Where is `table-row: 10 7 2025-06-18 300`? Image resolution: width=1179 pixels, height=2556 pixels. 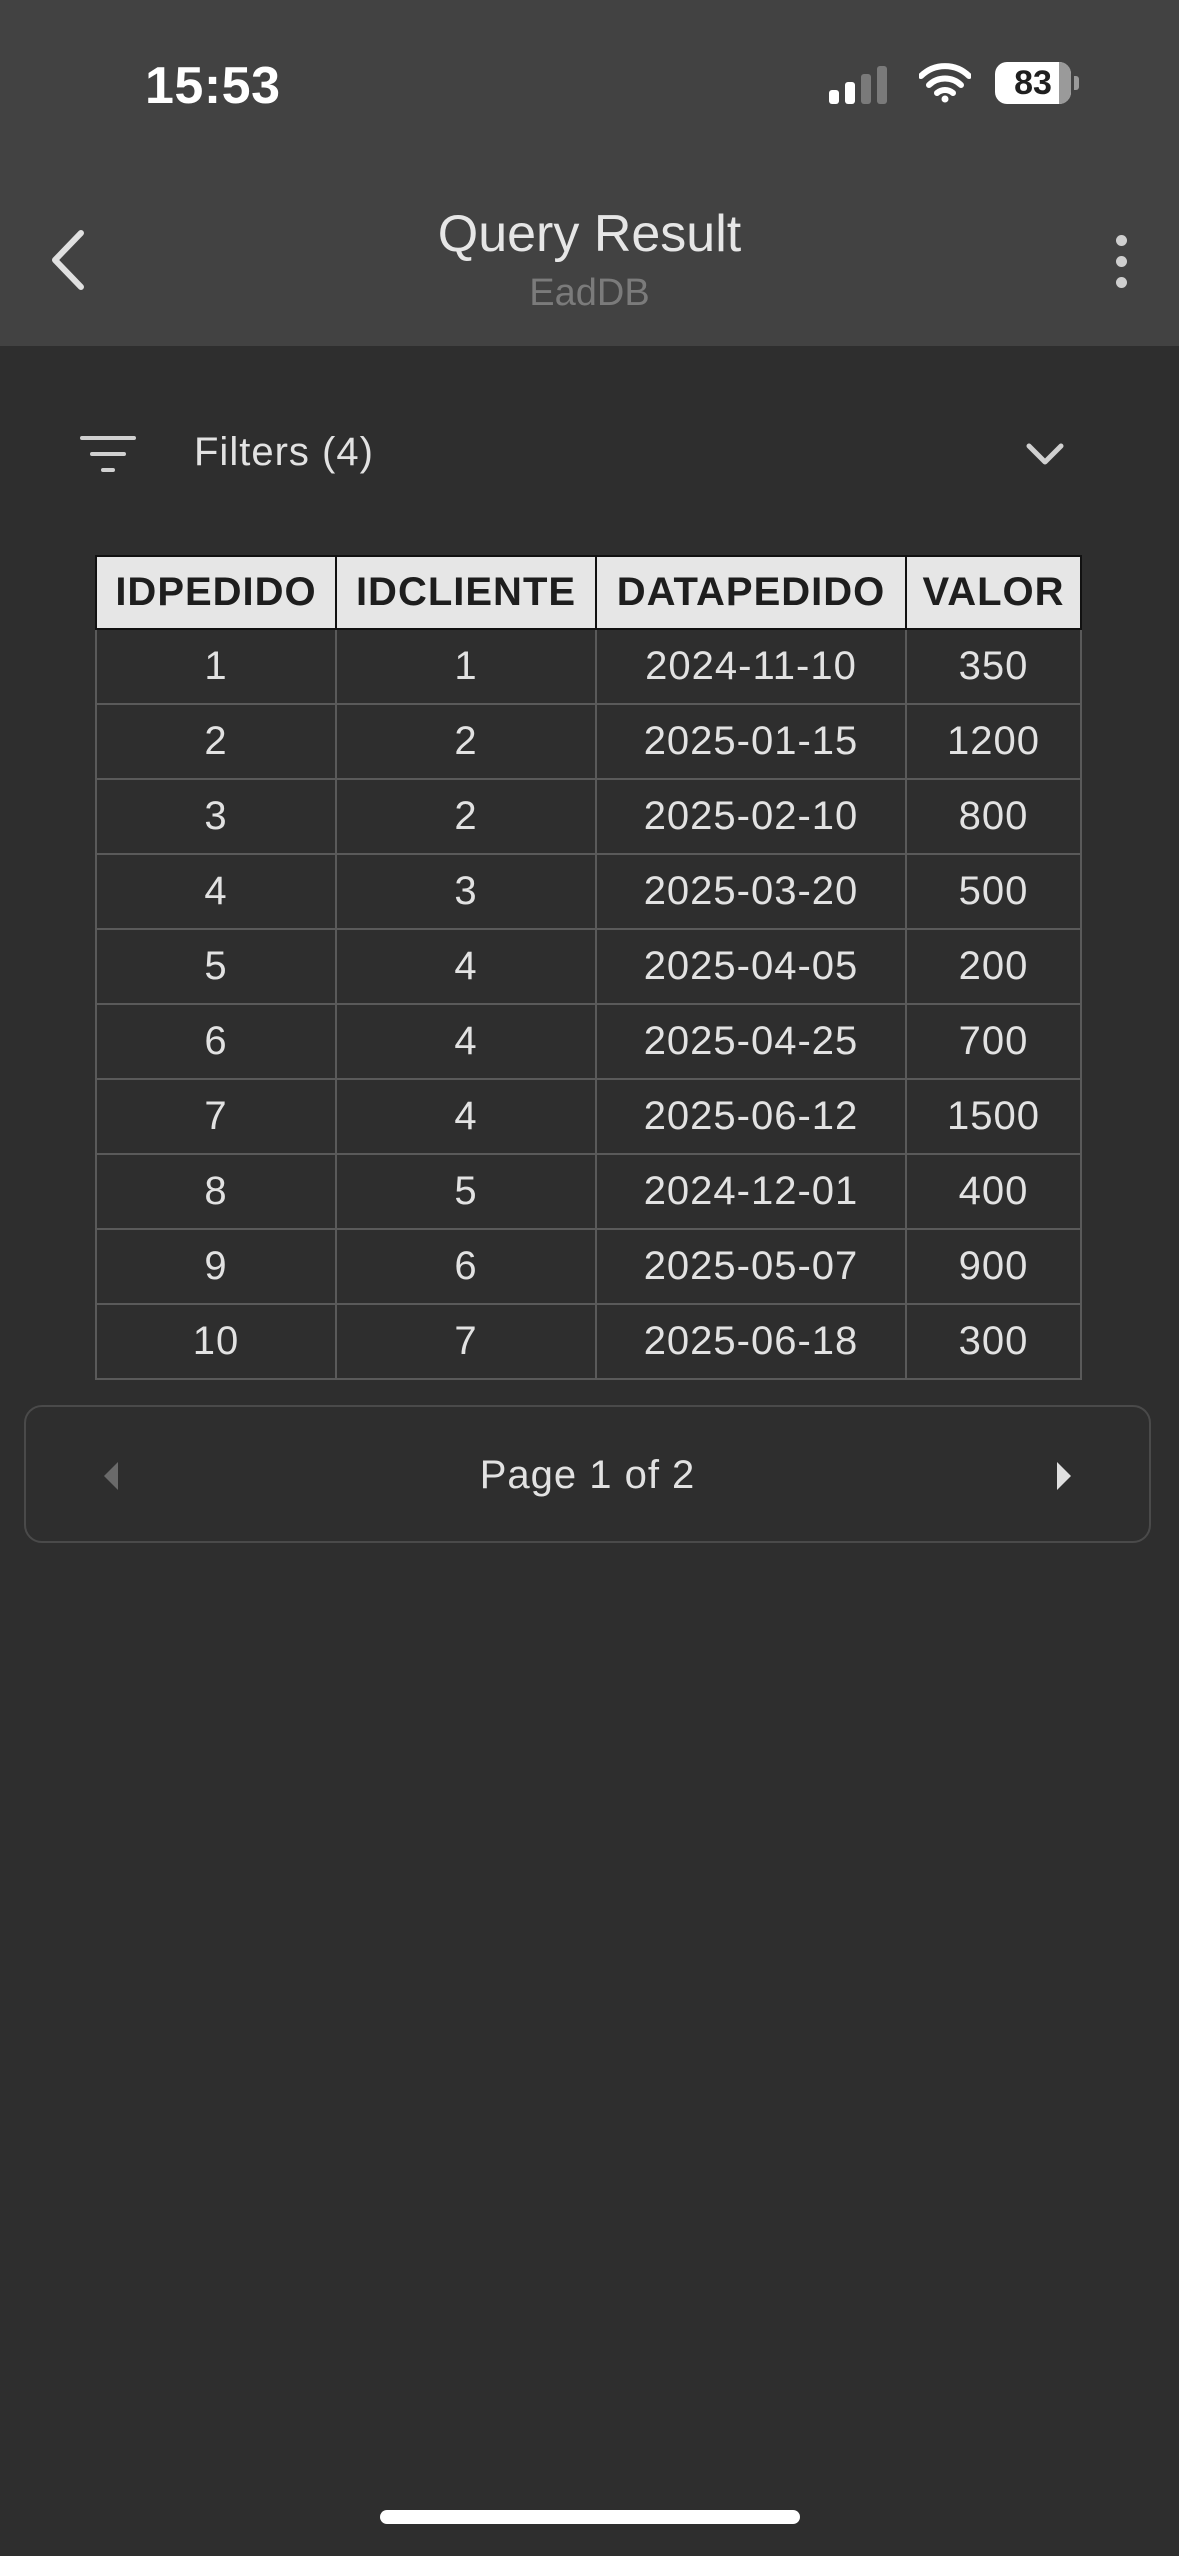
table-row: 10 7 2025-06-18 300 is located at coordinates (588, 1341).